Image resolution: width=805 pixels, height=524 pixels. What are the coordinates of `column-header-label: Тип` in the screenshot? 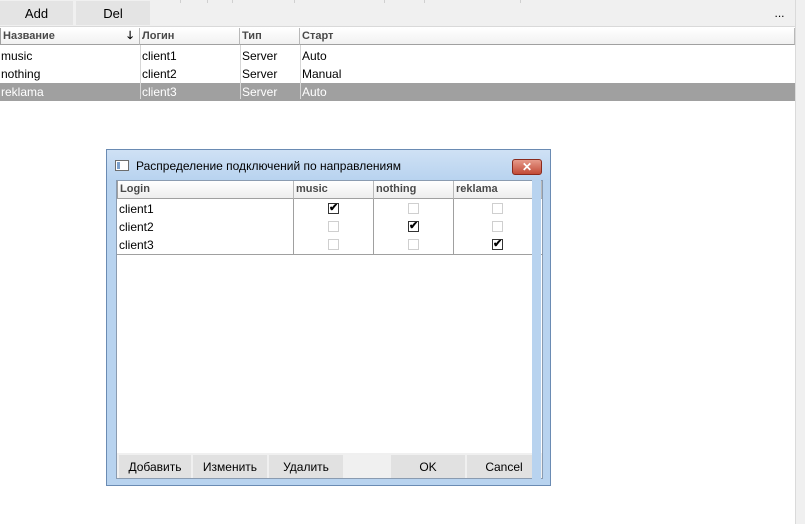 It's located at (252, 36).